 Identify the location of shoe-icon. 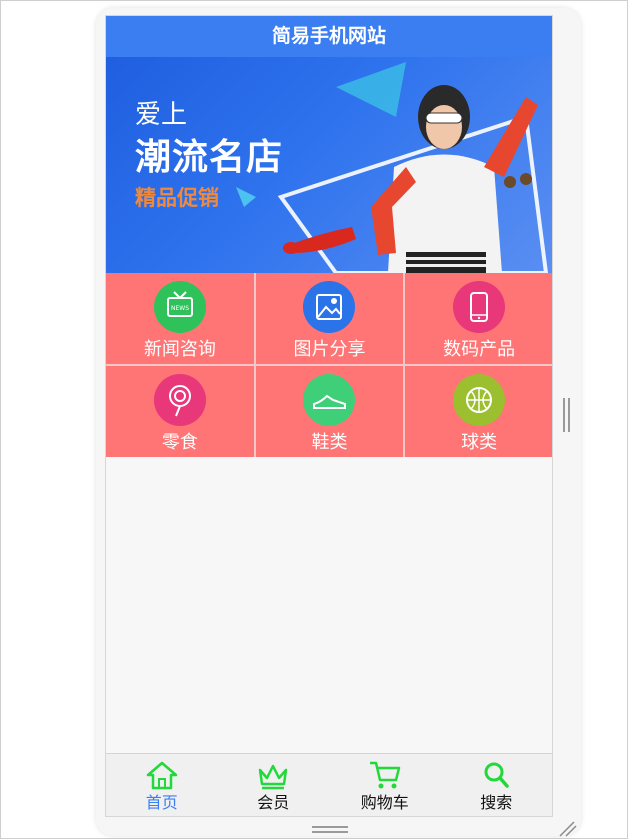
(329, 400).